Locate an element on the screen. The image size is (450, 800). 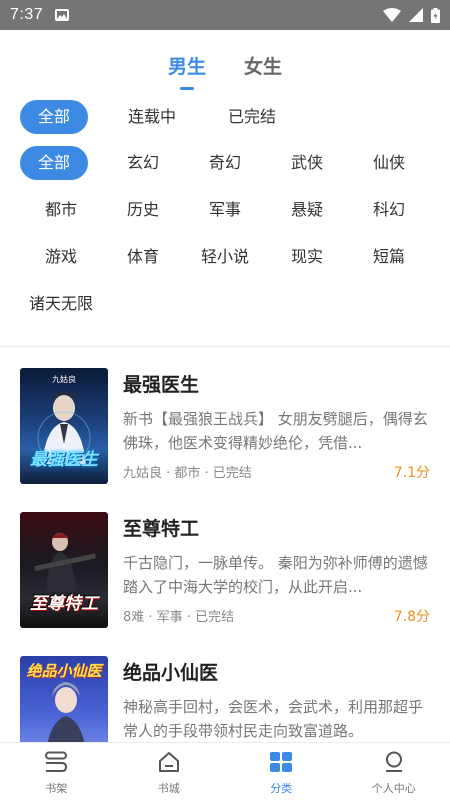
tab-male: 男生 is located at coordinates (187, 69).